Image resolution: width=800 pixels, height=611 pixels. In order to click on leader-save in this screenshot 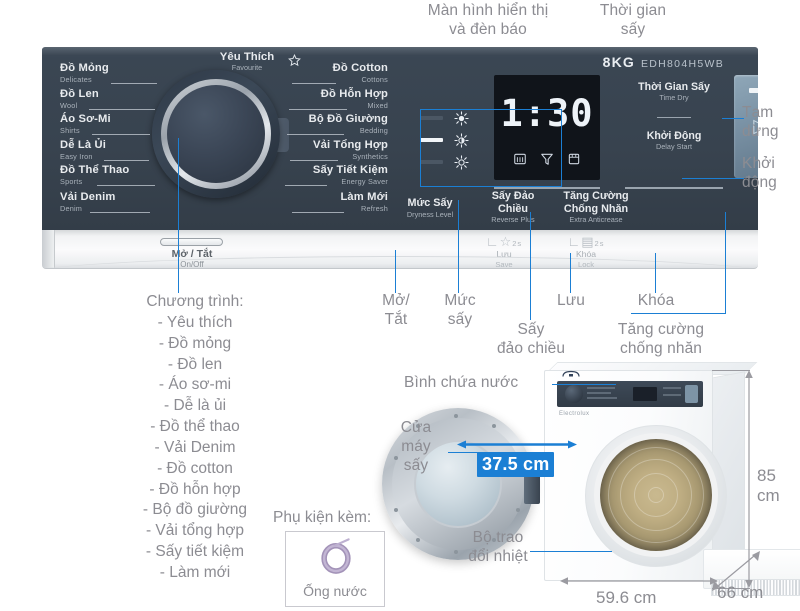, I will do `click(571, 273)`.